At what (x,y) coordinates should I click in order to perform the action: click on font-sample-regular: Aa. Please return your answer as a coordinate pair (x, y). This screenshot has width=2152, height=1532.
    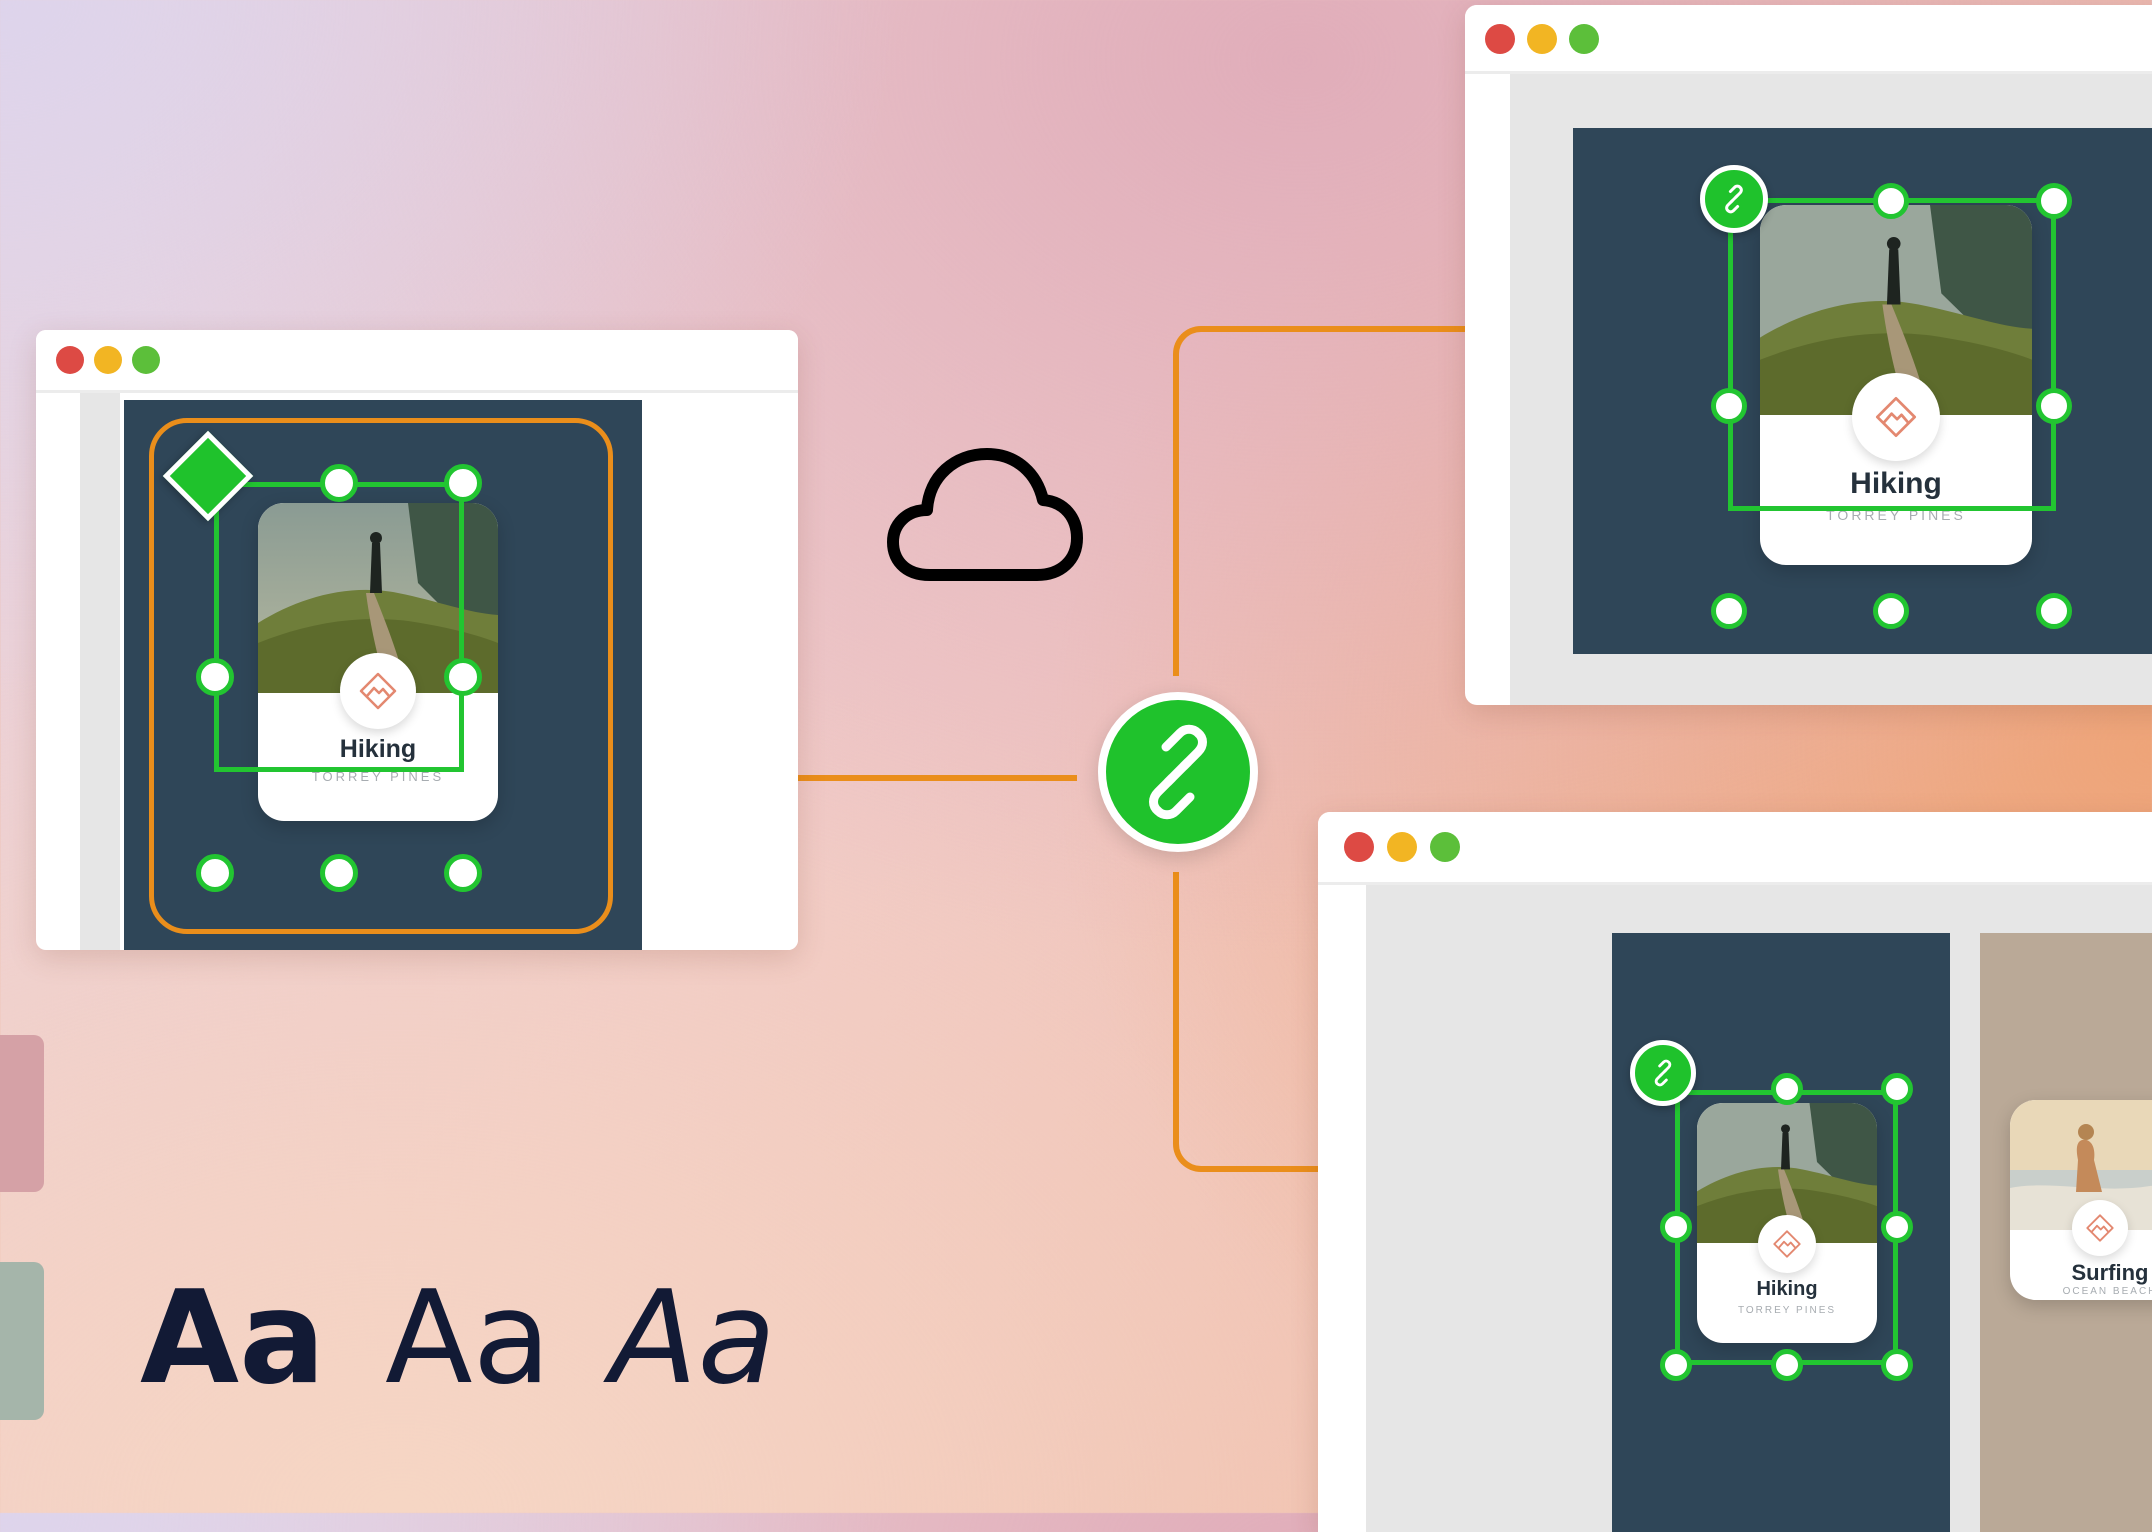
    Looking at the image, I should click on (468, 1339).